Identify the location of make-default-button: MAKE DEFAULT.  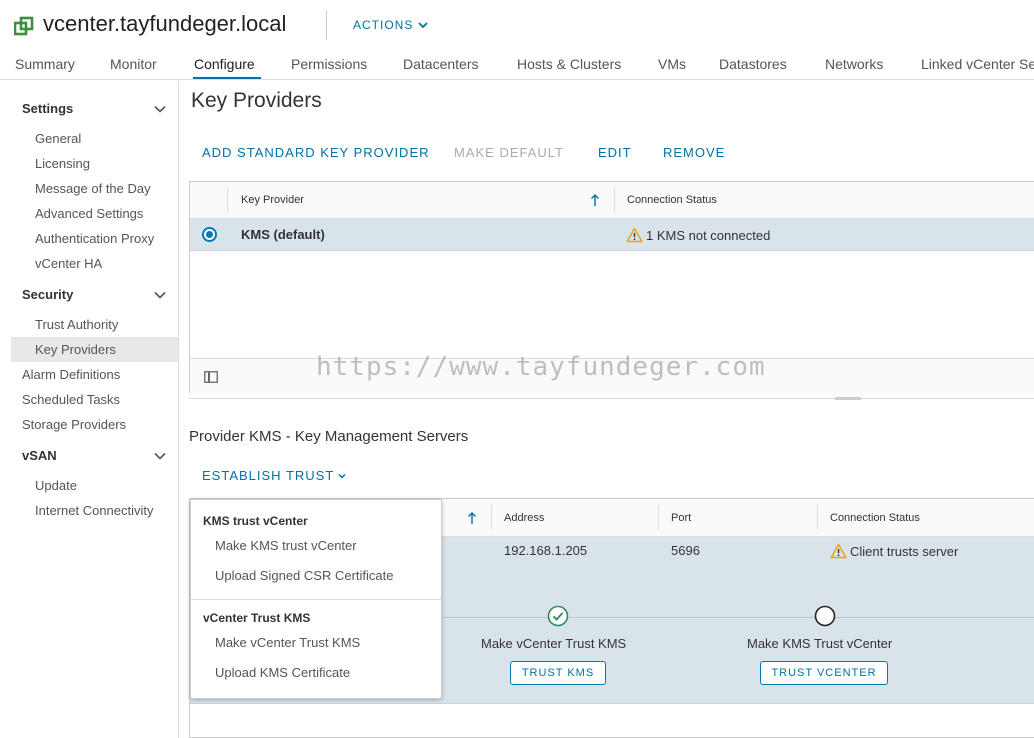
(509, 152).